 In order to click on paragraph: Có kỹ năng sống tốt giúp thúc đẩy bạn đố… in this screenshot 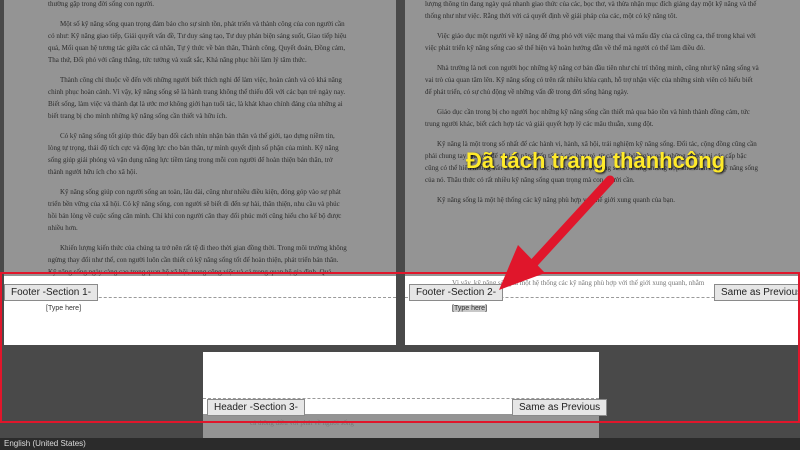, I will do `click(193, 154)`.